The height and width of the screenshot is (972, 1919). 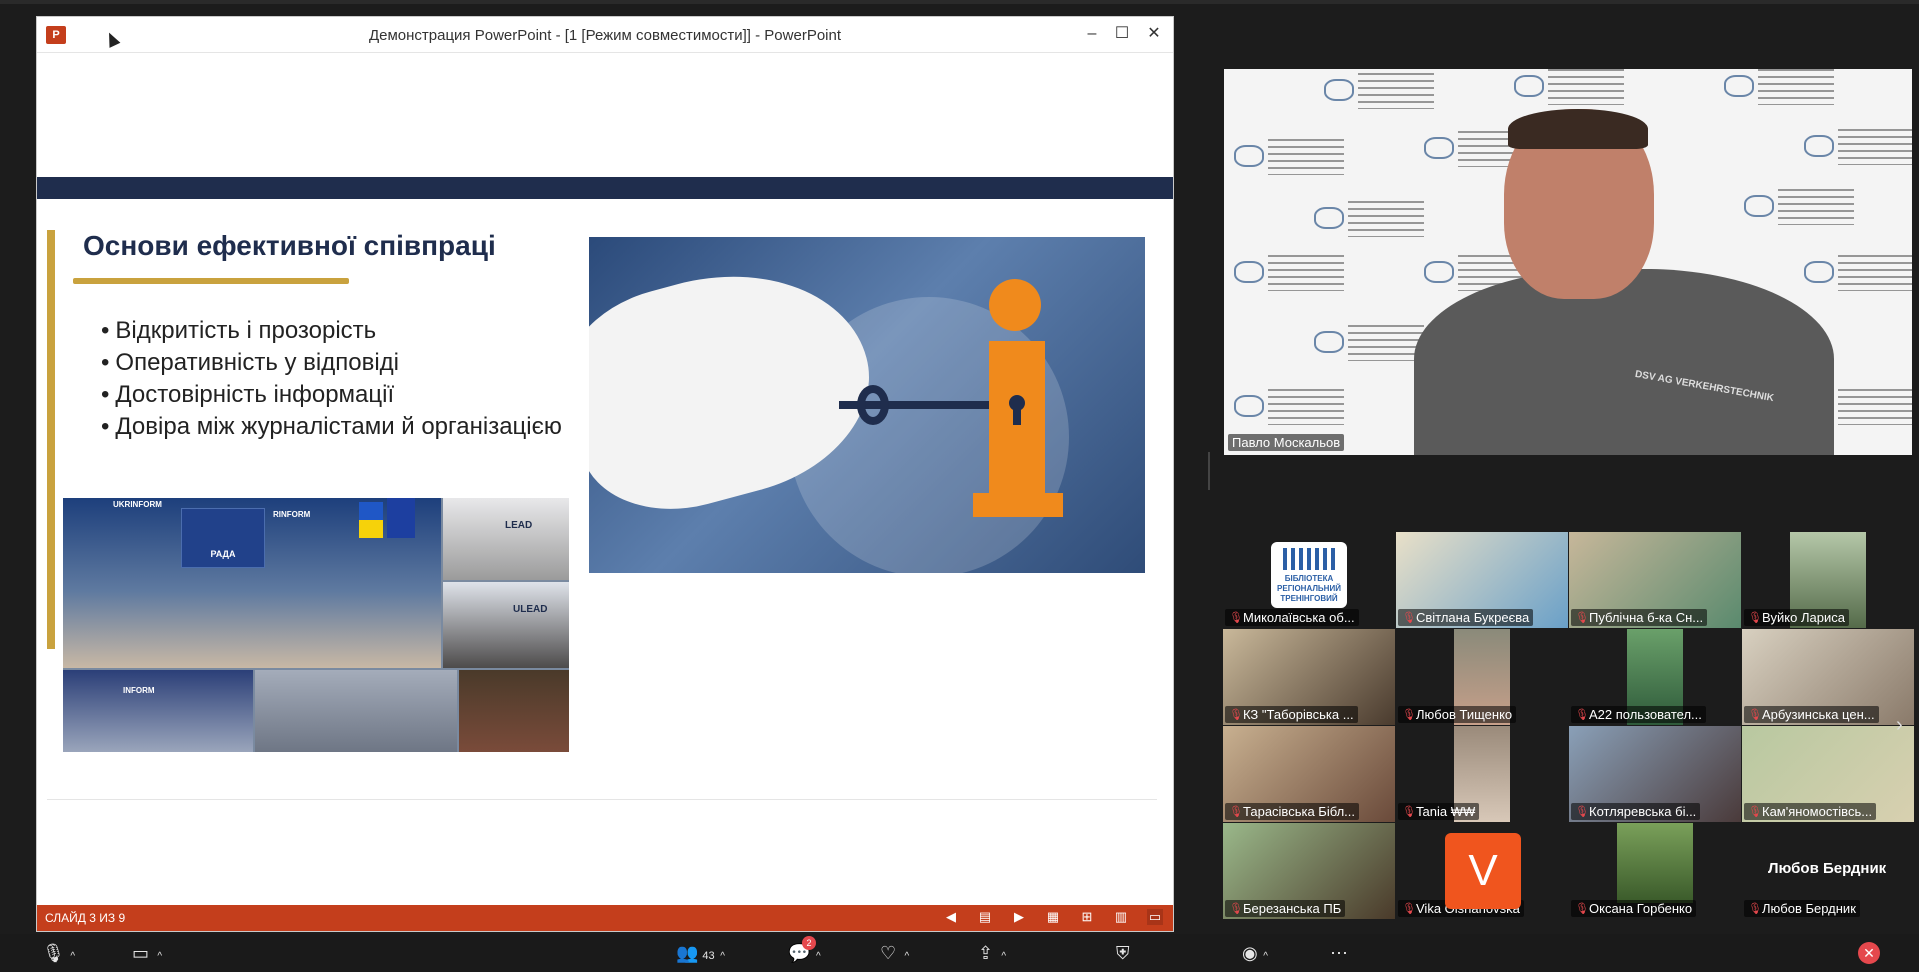 I want to click on participant-tile: 🎙 Світлана Букреєва, so click(x=1482, y=580).